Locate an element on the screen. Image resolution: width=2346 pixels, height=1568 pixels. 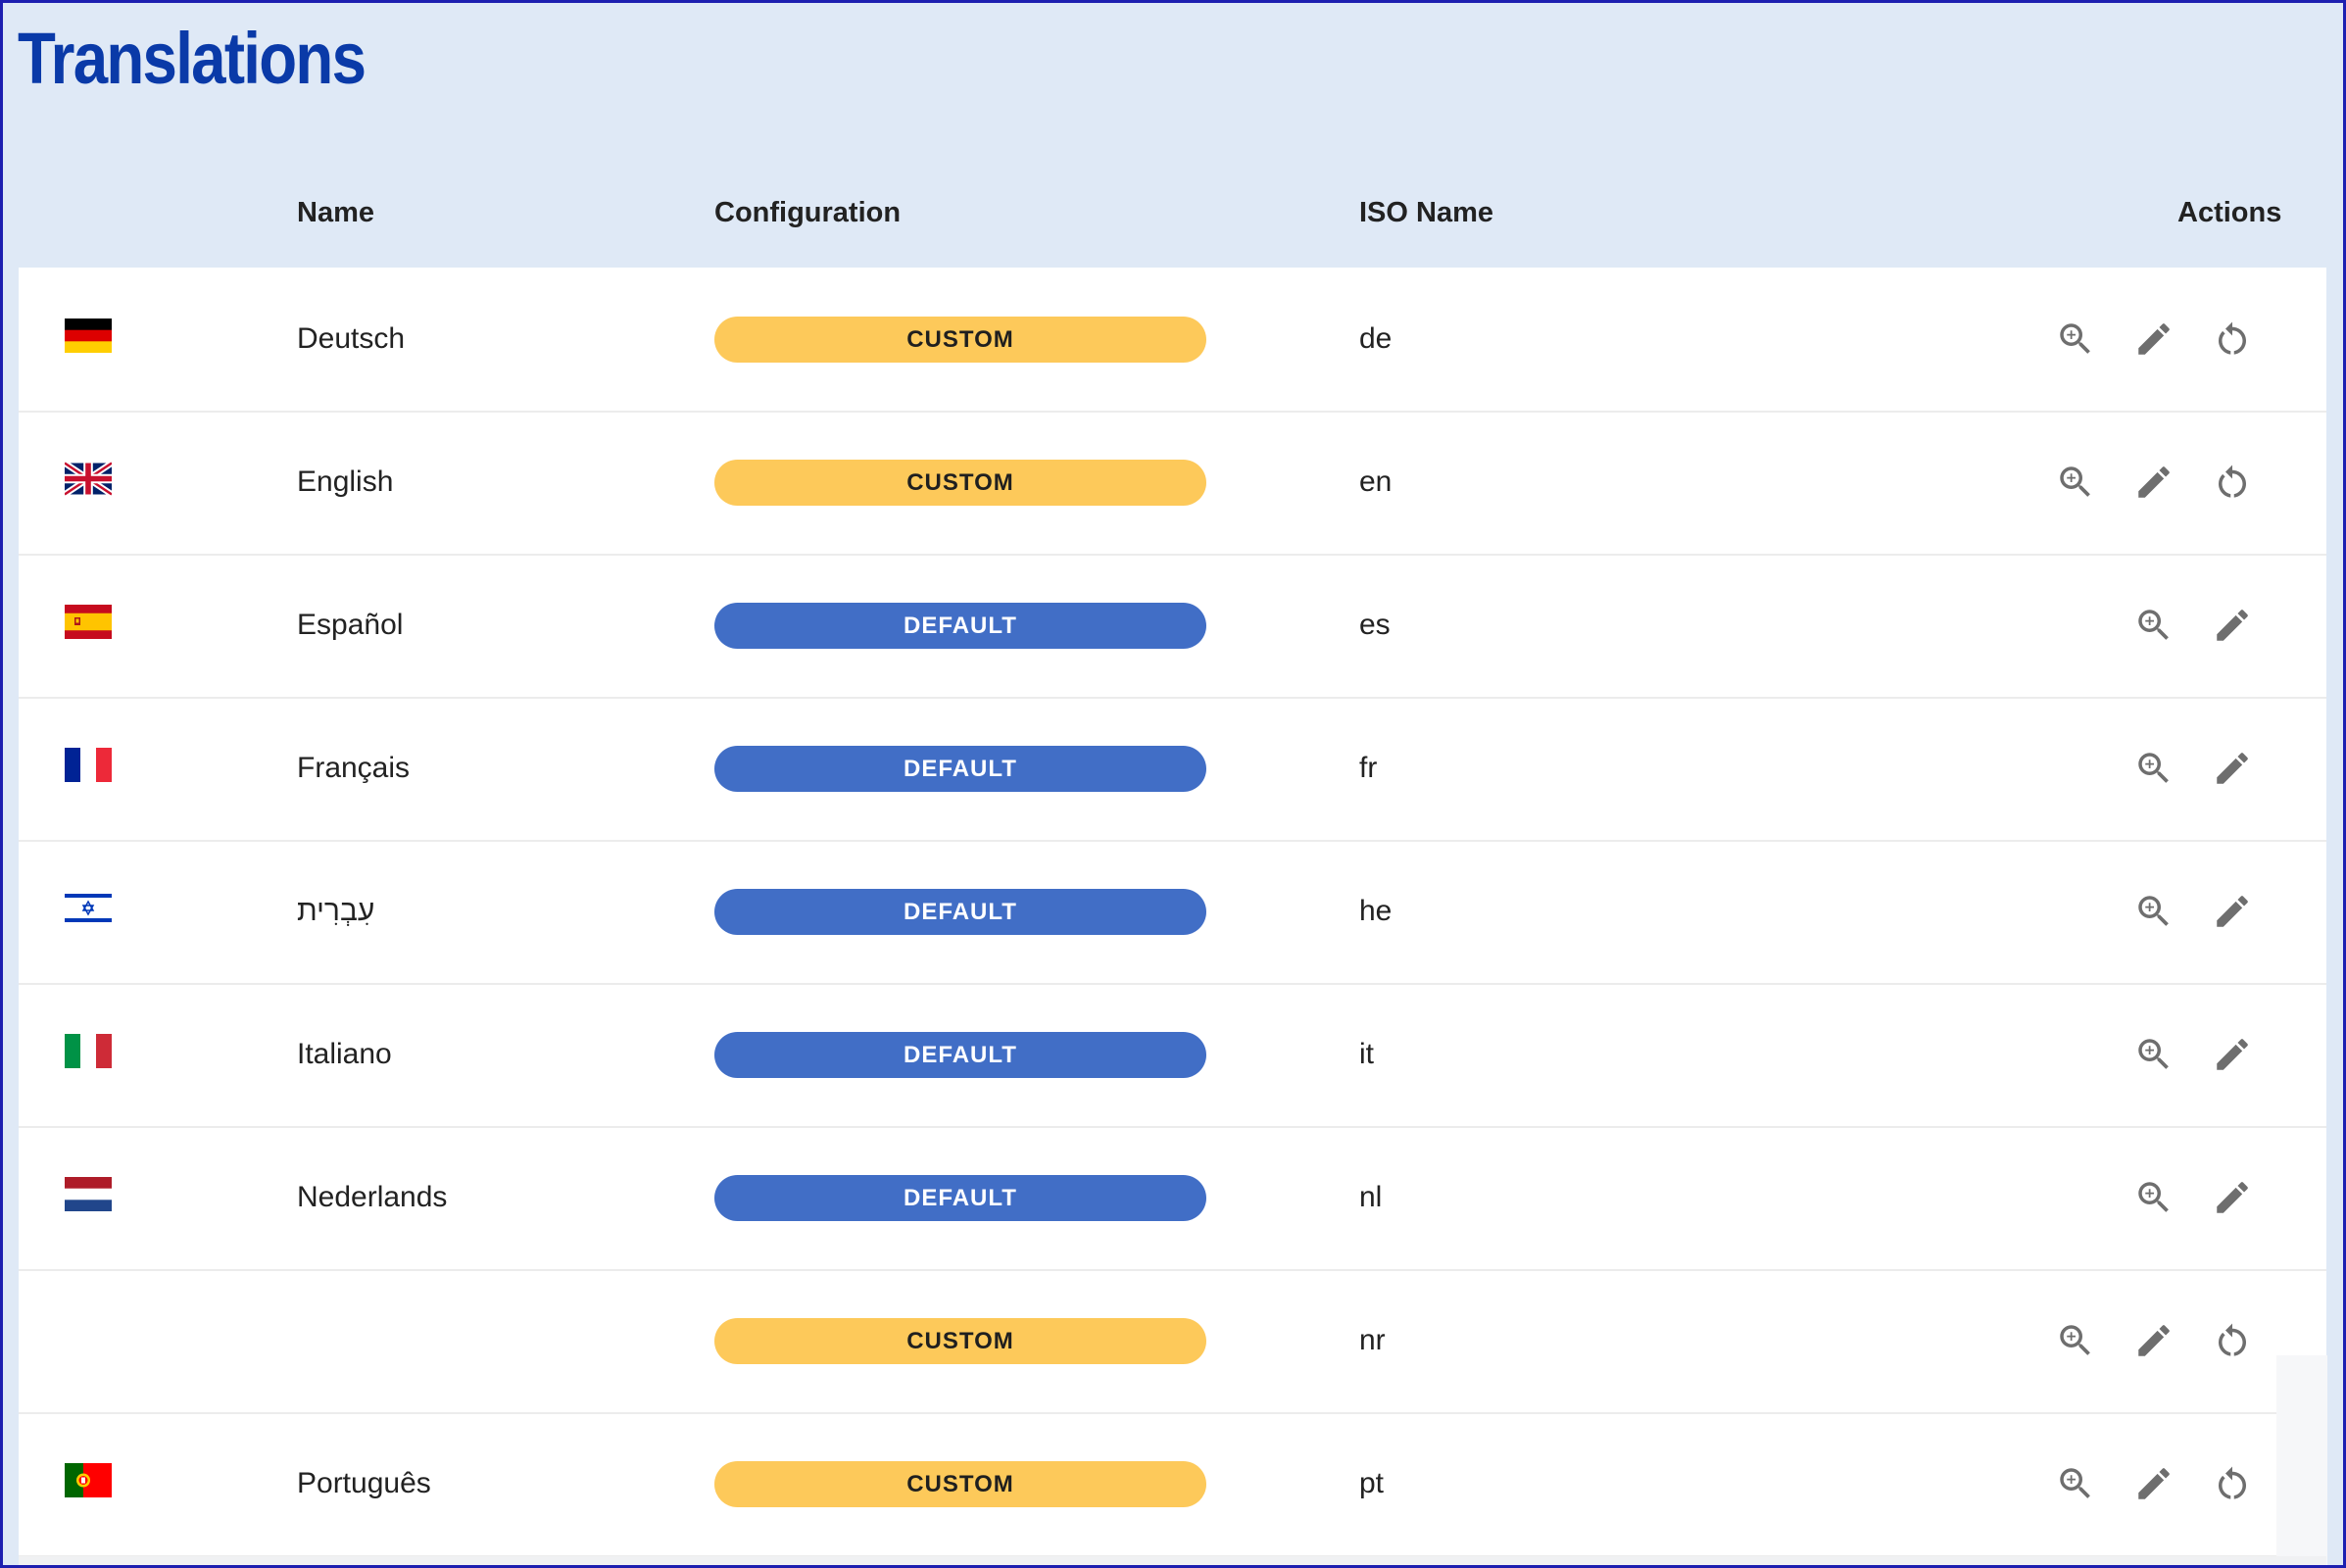
iso-name: es is located at coordinates (1375, 625).